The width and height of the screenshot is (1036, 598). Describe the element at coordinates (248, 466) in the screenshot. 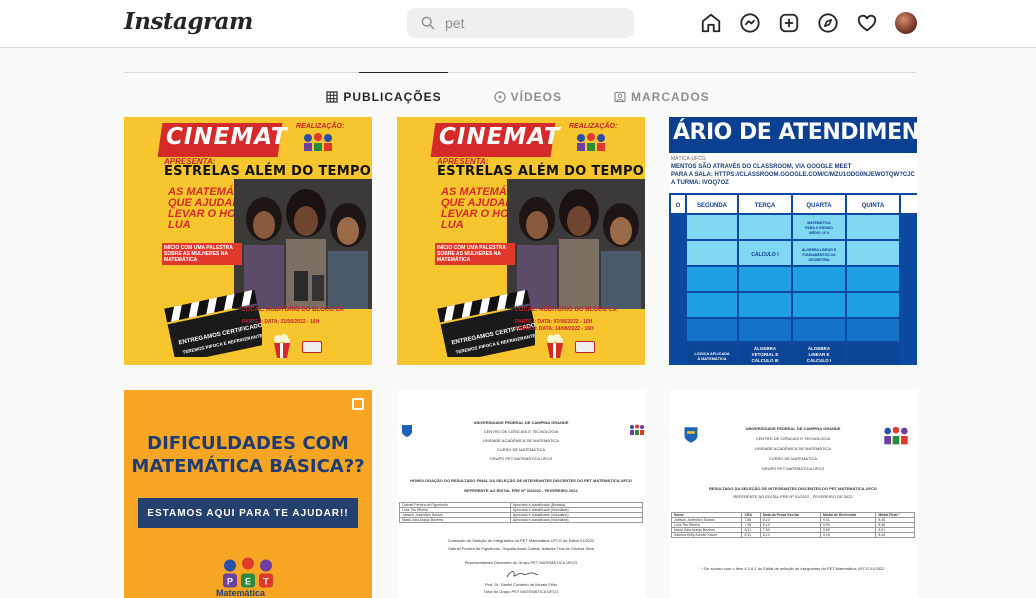

I see `heading-line-2: MATEMÁTICA BÁSICA??` at that location.